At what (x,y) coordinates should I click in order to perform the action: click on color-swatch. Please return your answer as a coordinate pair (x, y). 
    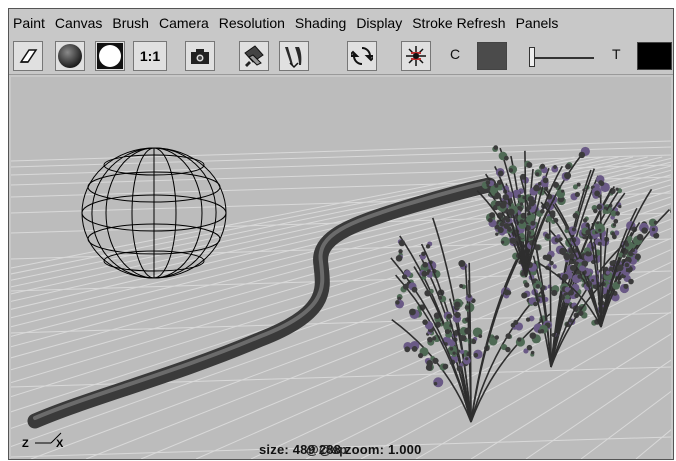
    Looking at the image, I should click on (492, 56).